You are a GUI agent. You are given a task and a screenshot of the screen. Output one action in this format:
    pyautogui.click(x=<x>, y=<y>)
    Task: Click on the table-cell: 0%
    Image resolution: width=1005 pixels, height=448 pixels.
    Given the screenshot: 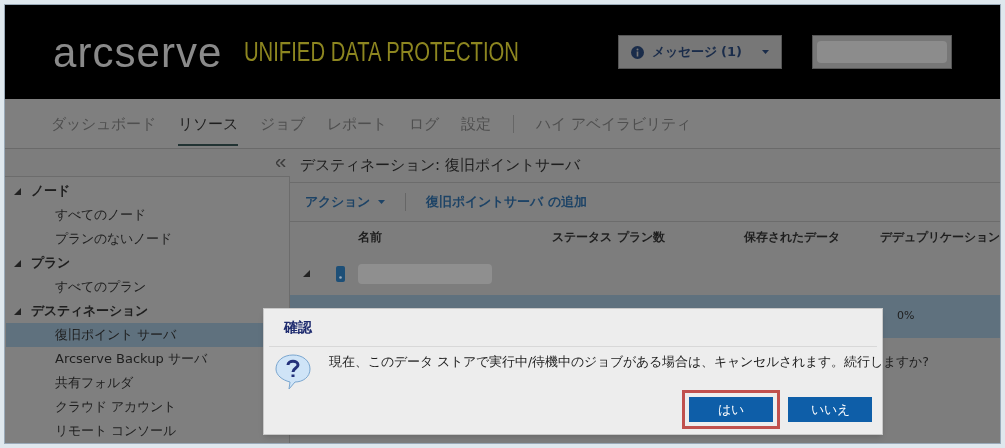 What is the action you would take?
    pyautogui.click(x=906, y=316)
    